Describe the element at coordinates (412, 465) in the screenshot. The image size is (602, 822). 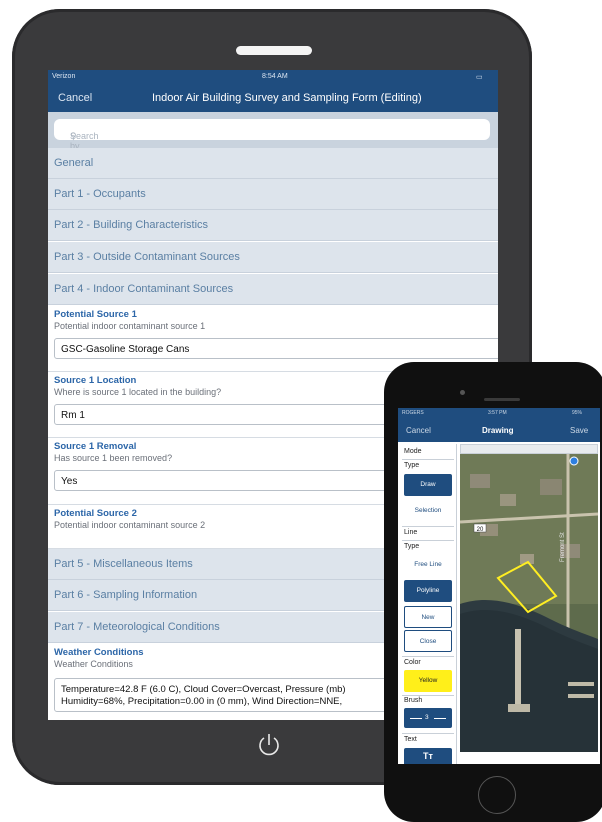
I see `mode-type-label: Type` at that location.